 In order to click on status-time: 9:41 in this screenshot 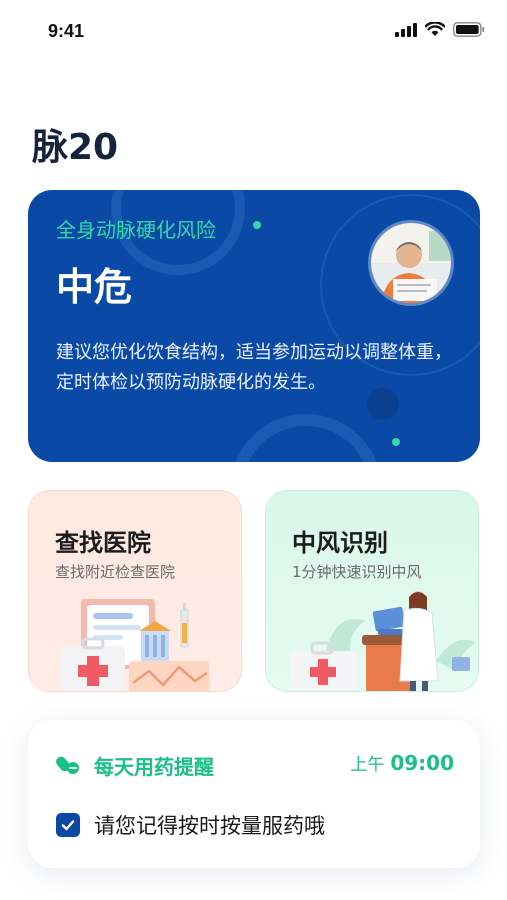, I will do `click(66, 31)`.